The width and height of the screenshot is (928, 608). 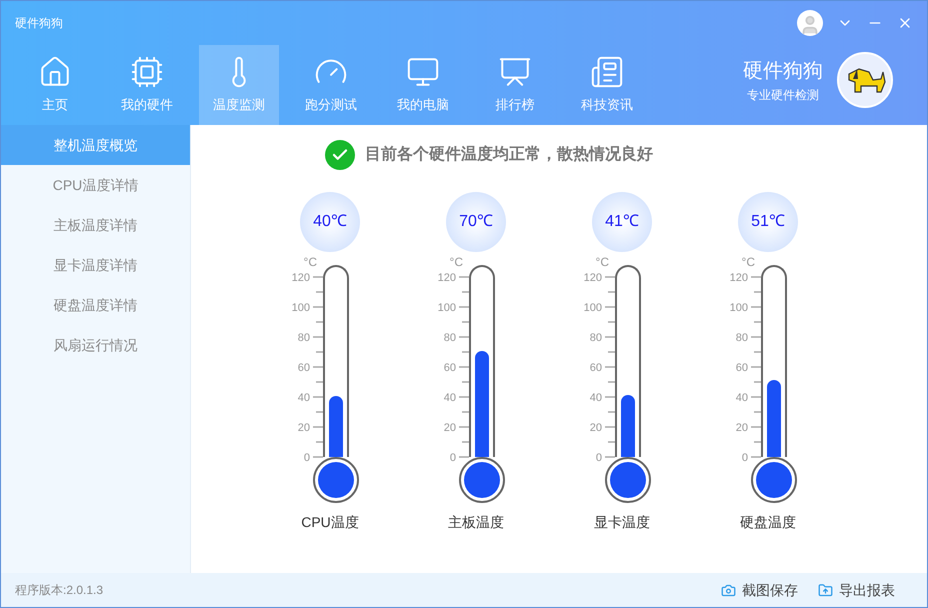 I want to click on thermometer-label: CPU温度, so click(x=330, y=522).